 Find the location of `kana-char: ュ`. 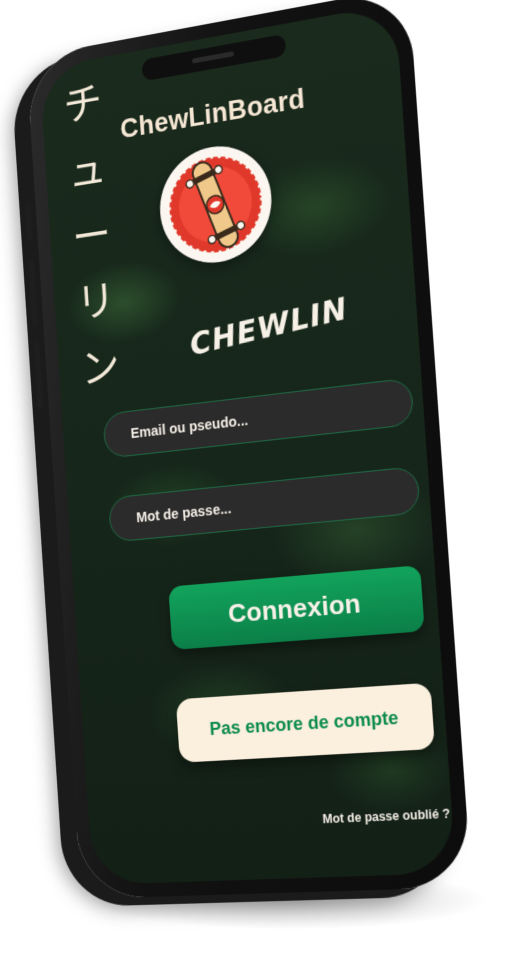

kana-char: ュ is located at coordinates (87, 170).